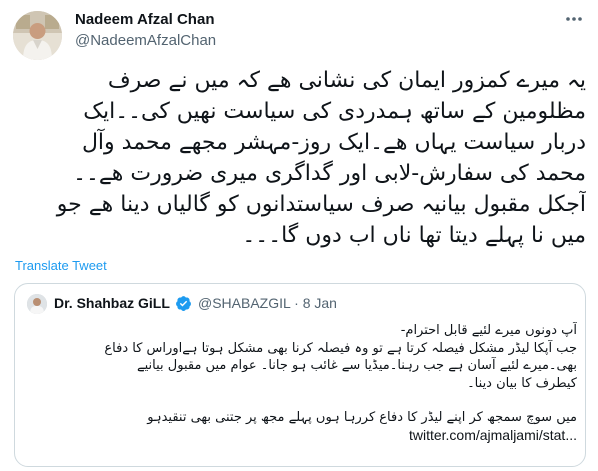 This screenshot has height=471, width=598. What do you see at coordinates (61, 265) in the screenshot?
I see `translate-tweet-link: Translate Tweet` at bounding box center [61, 265].